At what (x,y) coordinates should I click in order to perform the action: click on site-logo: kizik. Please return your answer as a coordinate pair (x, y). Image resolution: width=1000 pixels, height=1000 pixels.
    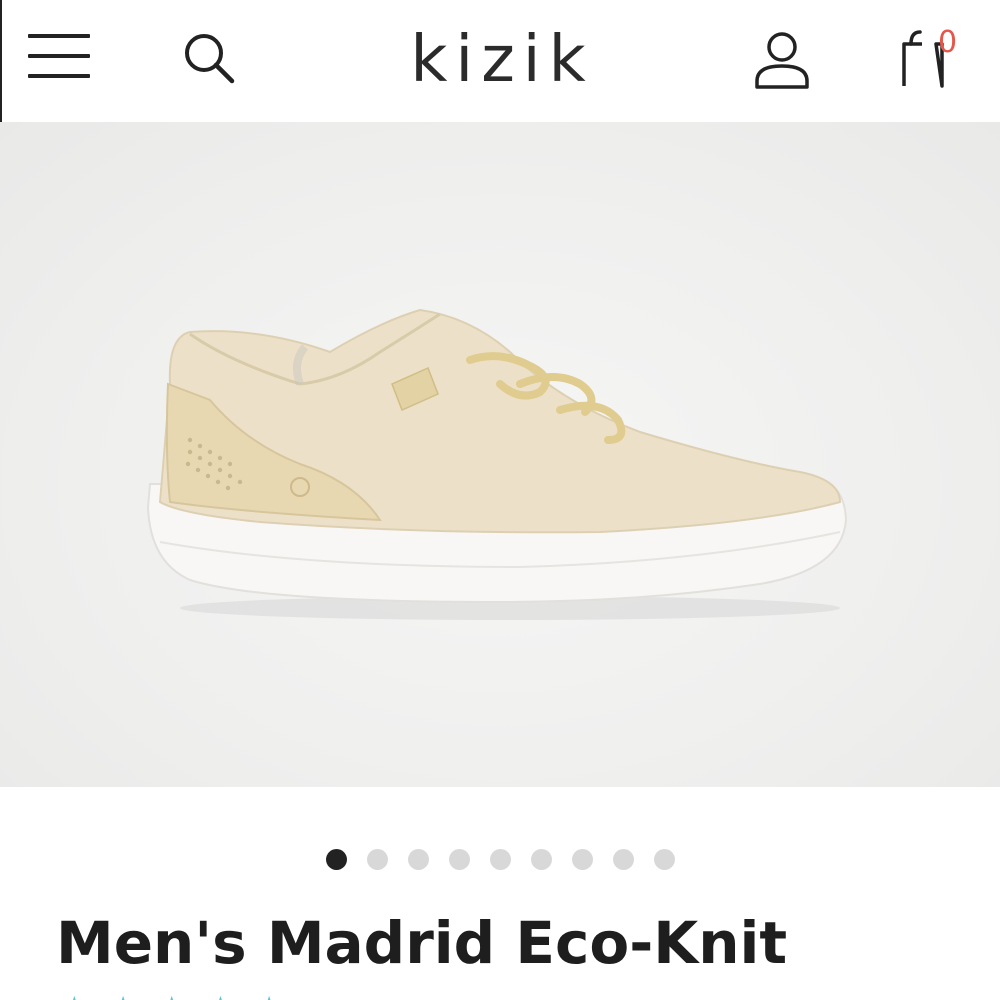
    Looking at the image, I should click on (502, 60).